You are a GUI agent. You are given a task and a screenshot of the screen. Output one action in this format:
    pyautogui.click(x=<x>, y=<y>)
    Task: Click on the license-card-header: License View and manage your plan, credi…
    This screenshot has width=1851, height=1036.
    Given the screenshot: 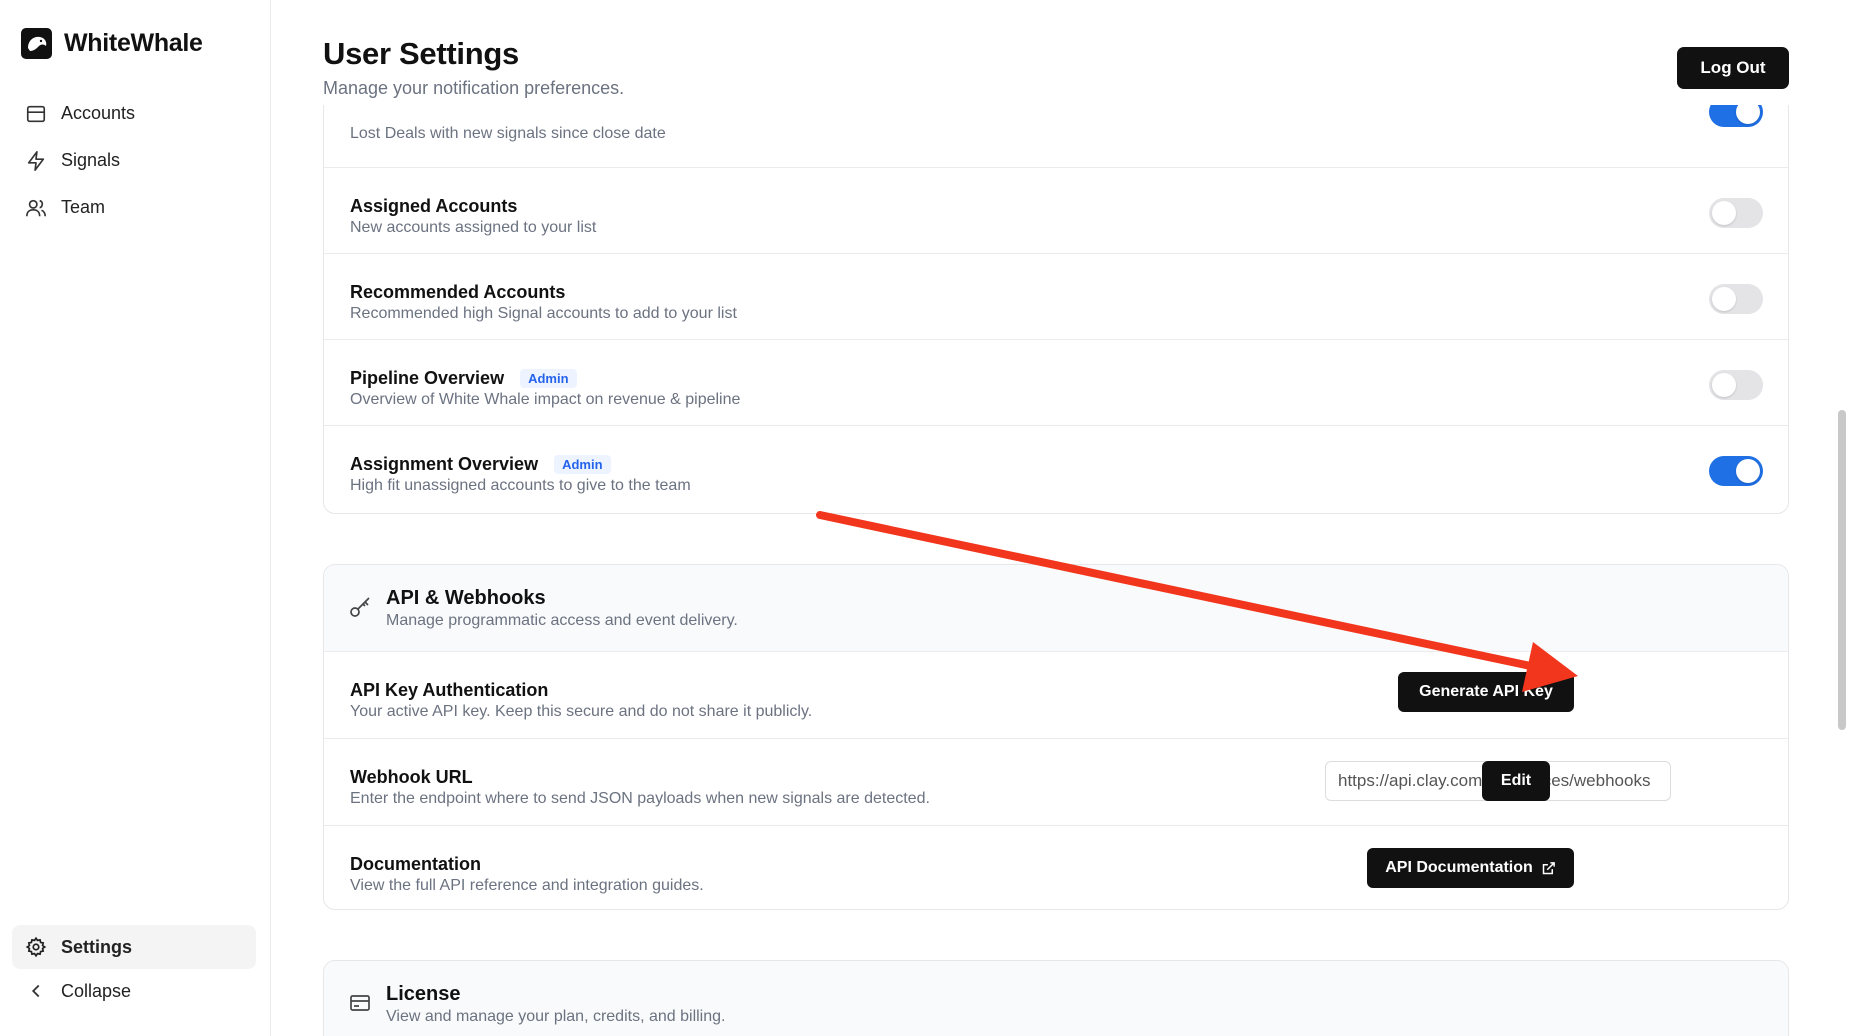 What is the action you would take?
    pyautogui.click(x=1056, y=998)
    